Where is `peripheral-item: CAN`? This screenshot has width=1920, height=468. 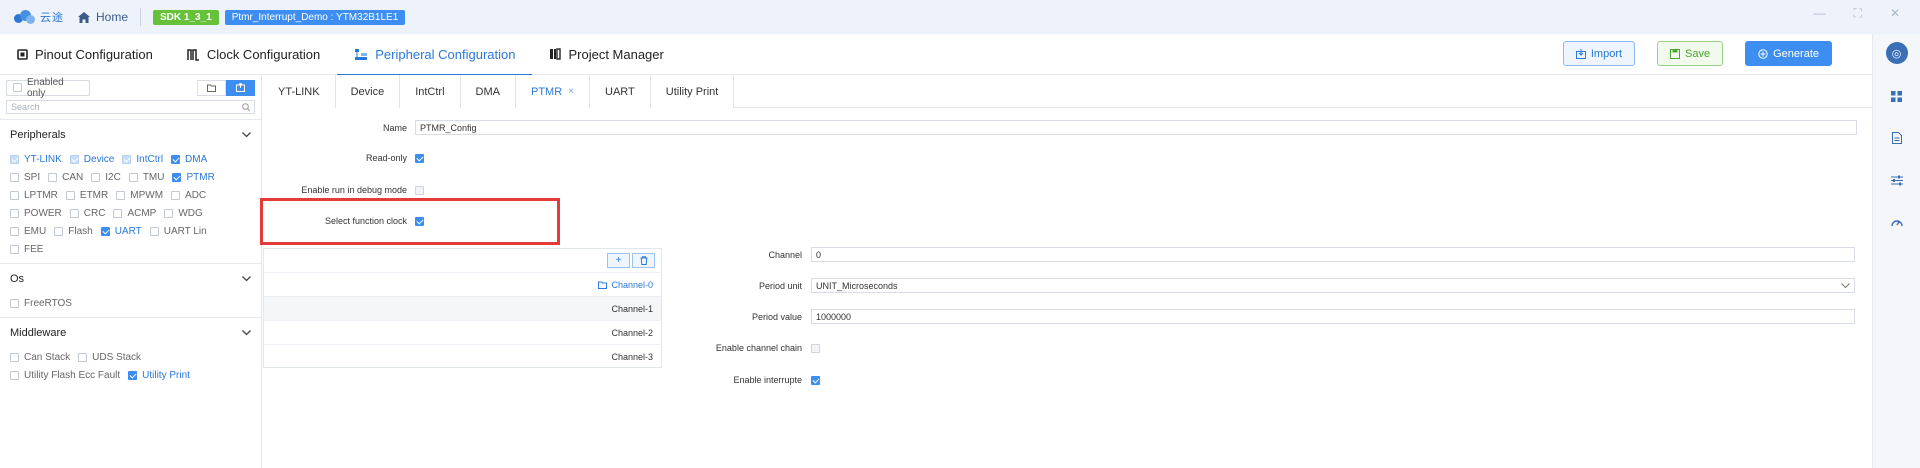 peripheral-item: CAN is located at coordinates (65, 177).